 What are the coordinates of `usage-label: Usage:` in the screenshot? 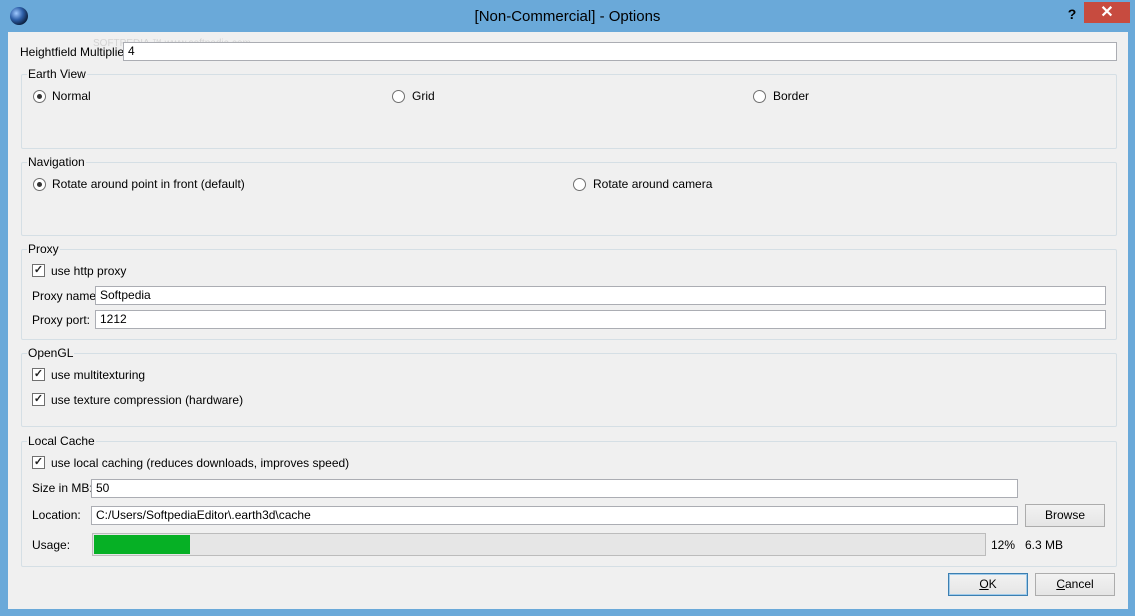 It's located at (51, 545).